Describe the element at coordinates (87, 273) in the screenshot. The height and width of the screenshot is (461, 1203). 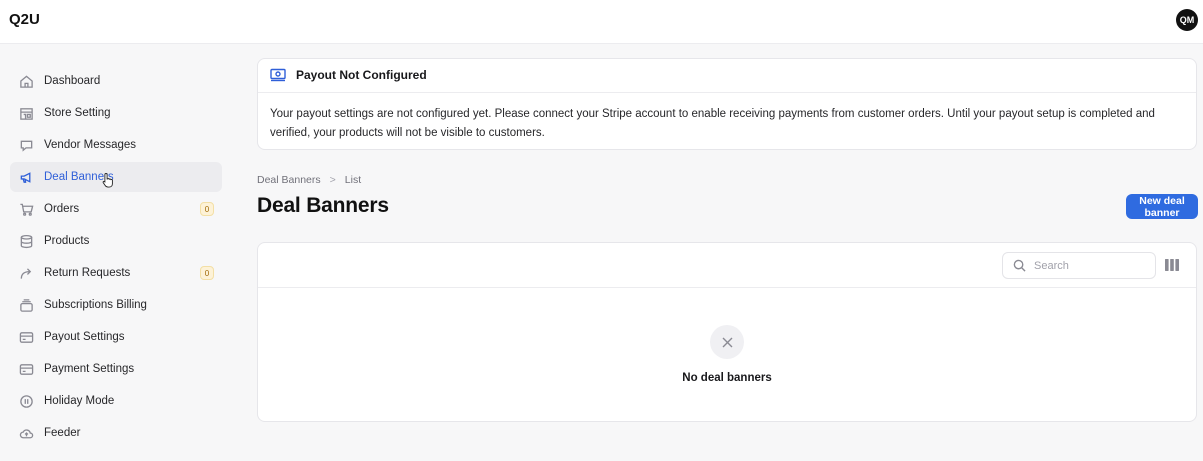
I see `sidebar-item-label: Return Requests` at that location.